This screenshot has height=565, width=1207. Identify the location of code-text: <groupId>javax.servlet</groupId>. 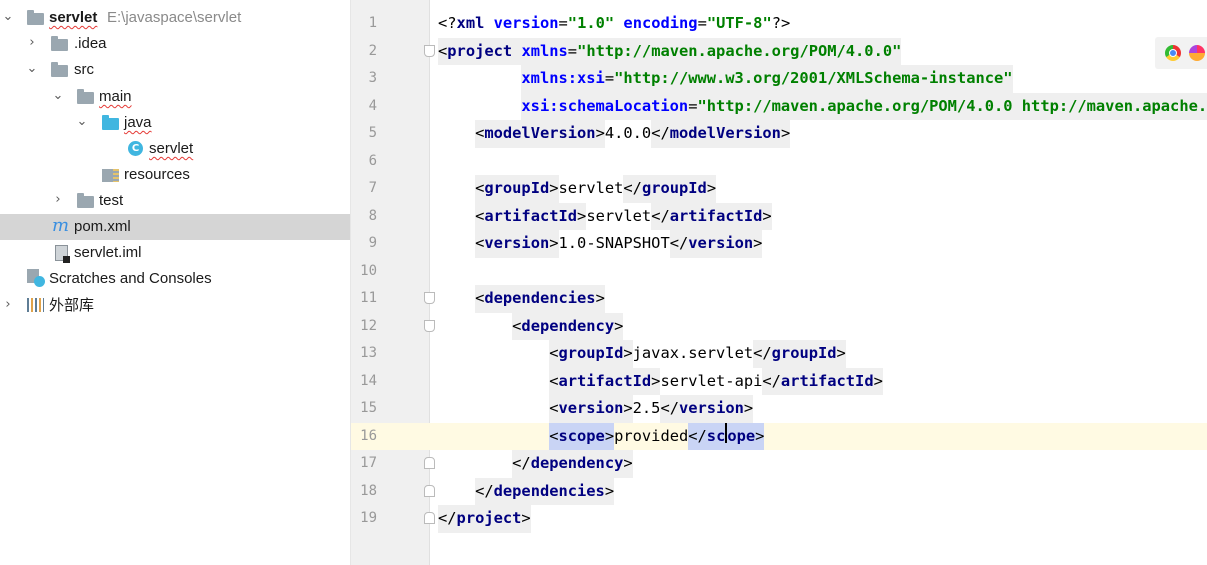
(642, 354).